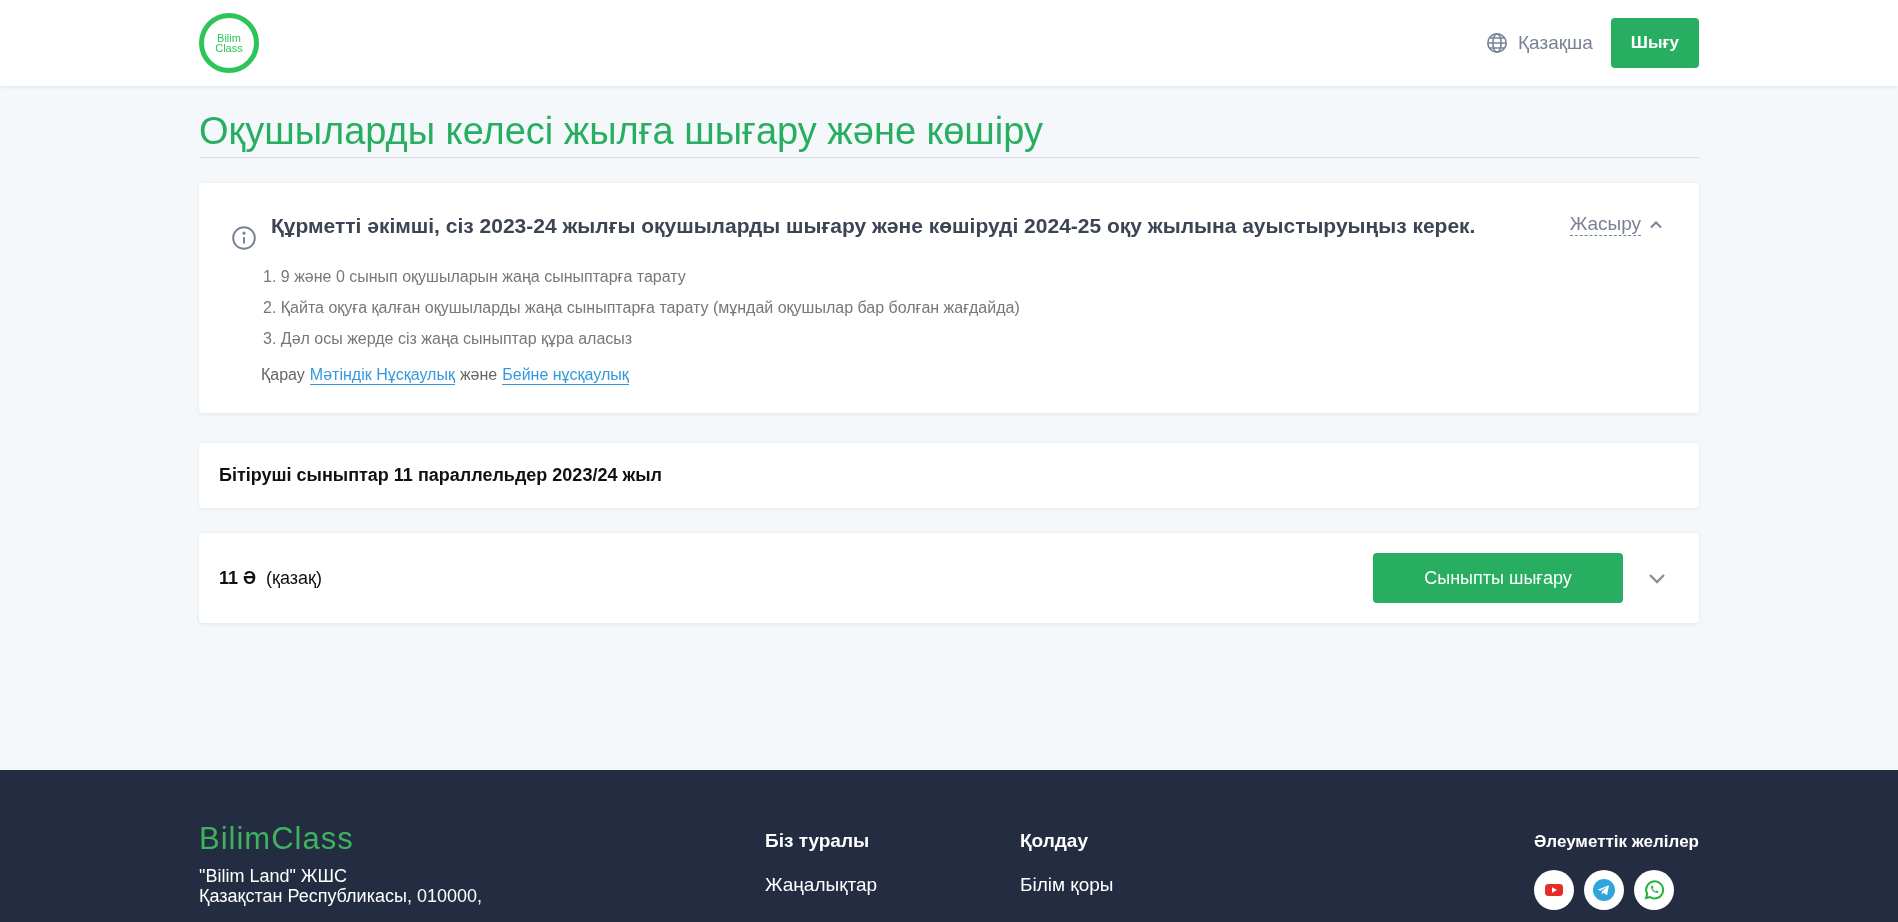  I want to click on address-line: Қазақстан Республикасы, 010000,, so click(341, 896).